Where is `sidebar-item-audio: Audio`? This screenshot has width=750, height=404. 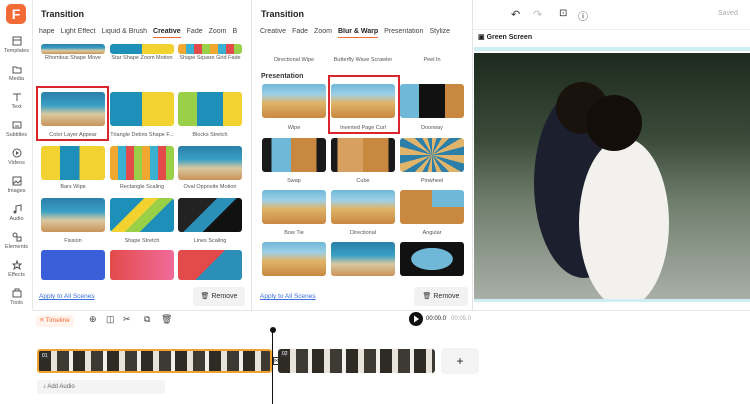
sidebar-item-audio: Audio is located at coordinates (16, 213).